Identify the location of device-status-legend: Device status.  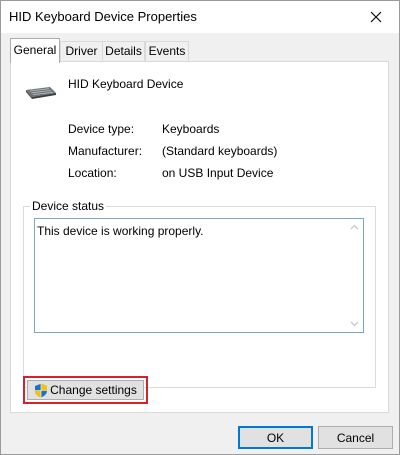
(68, 206).